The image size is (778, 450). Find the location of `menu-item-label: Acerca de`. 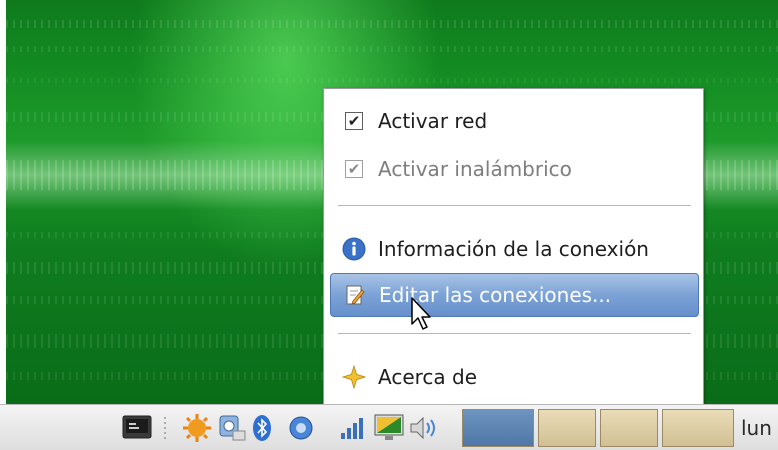

menu-item-label: Acerca de is located at coordinates (428, 377).